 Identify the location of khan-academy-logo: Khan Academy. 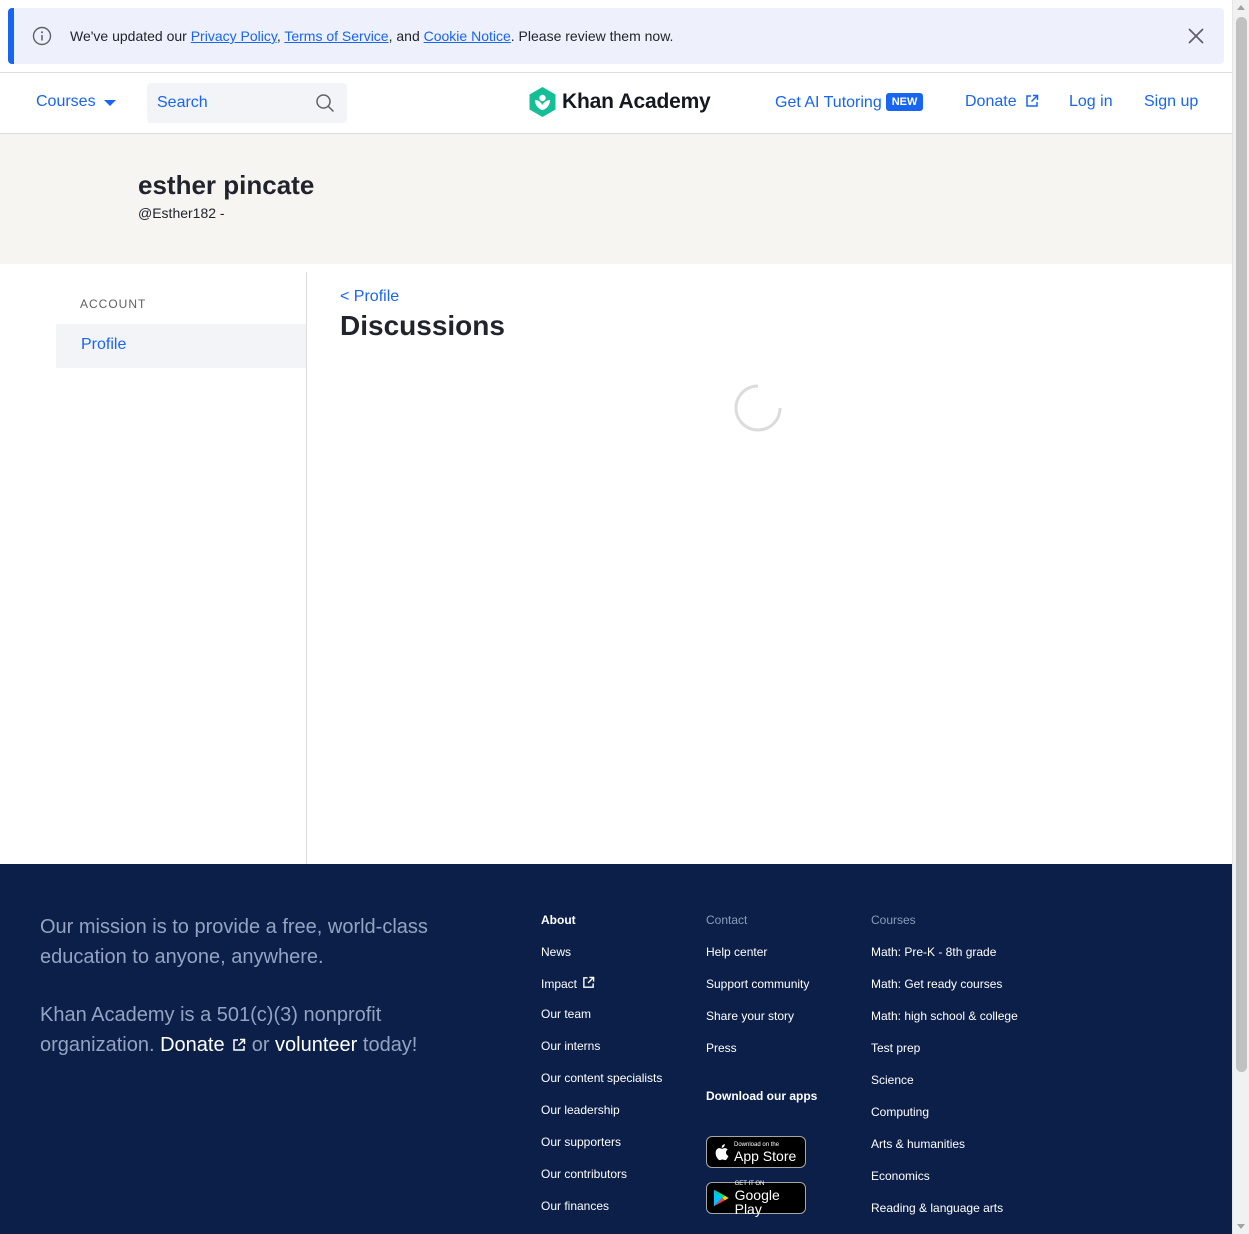
(620, 102).